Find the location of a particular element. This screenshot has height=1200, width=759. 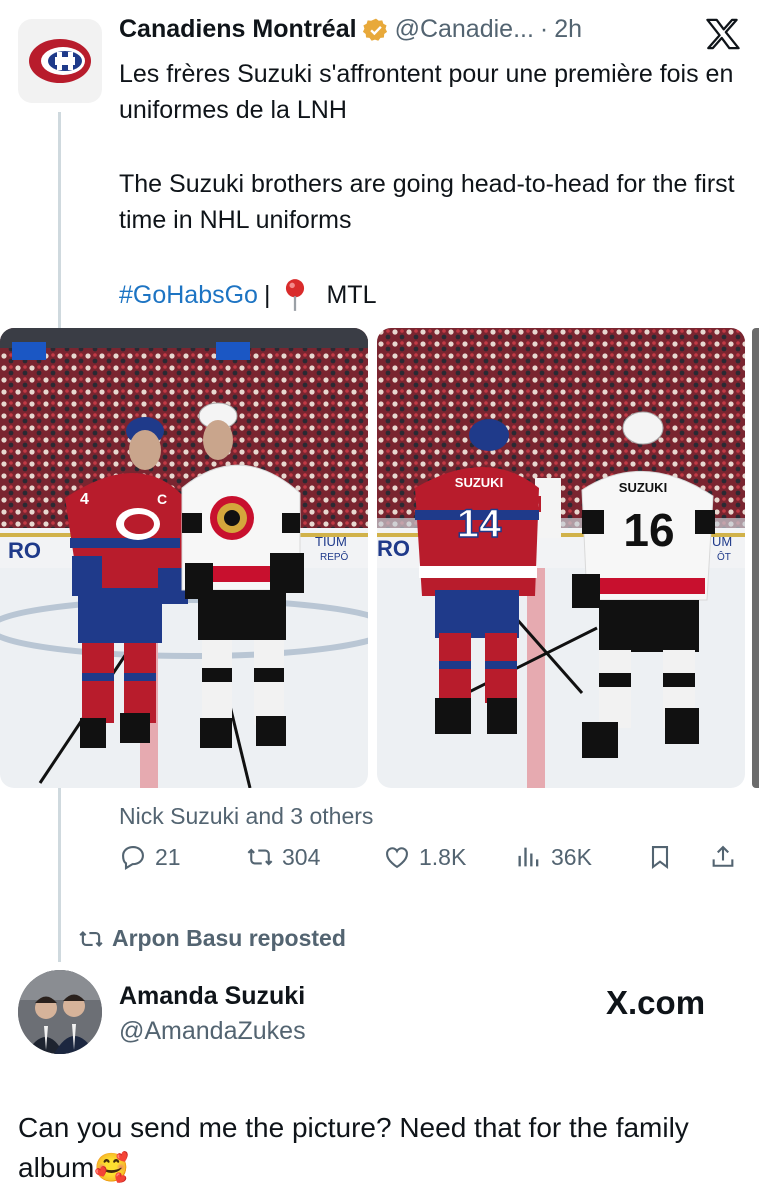

repost-button: 304 is located at coordinates (283, 857).